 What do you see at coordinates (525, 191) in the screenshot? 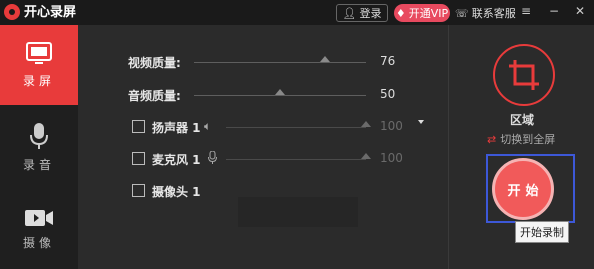
I see `start-label: 开始` at bounding box center [525, 191].